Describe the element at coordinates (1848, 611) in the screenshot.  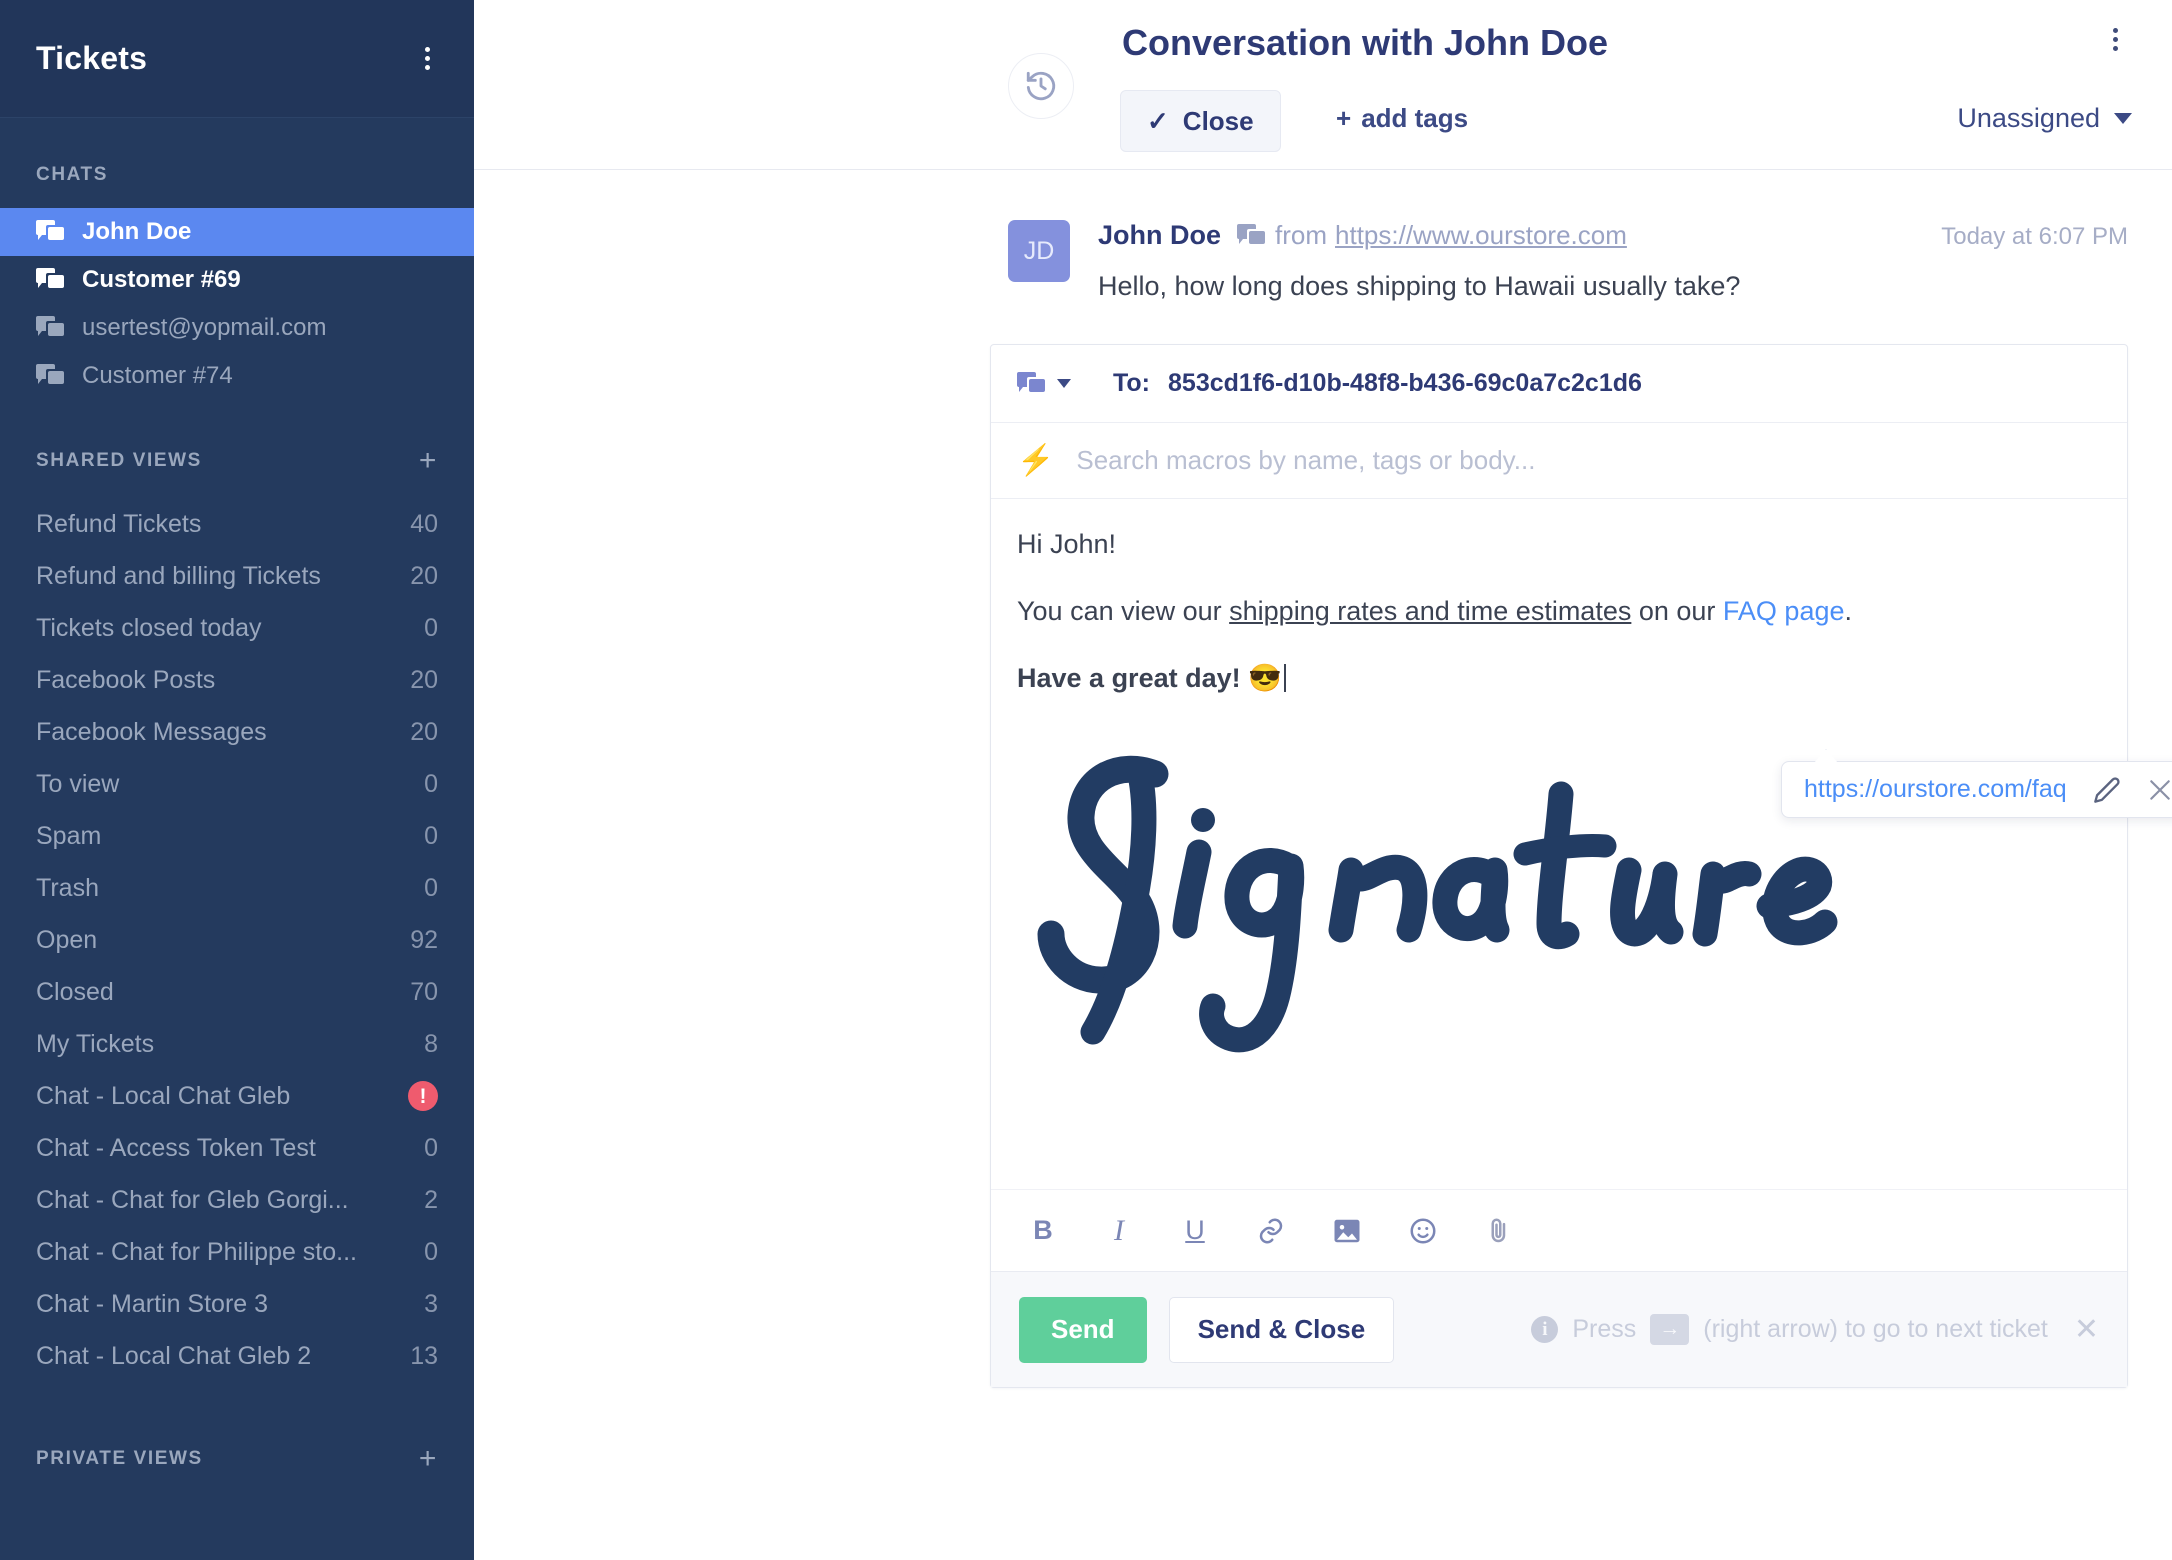
I see `editor-text-post: .` at that location.